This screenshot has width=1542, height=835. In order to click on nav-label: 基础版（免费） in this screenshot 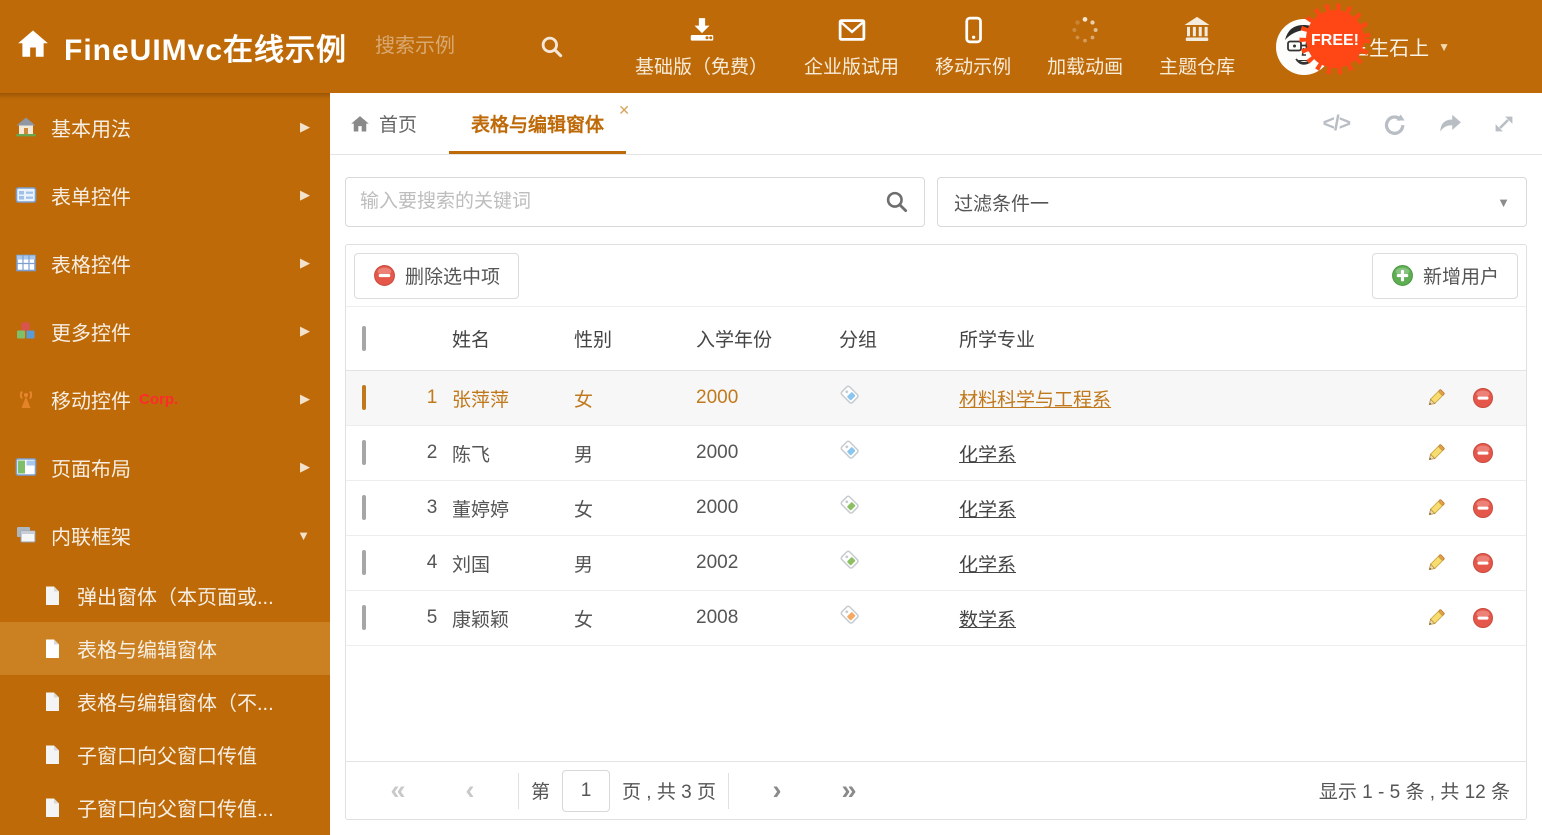, I will do `click(702, 67)`.